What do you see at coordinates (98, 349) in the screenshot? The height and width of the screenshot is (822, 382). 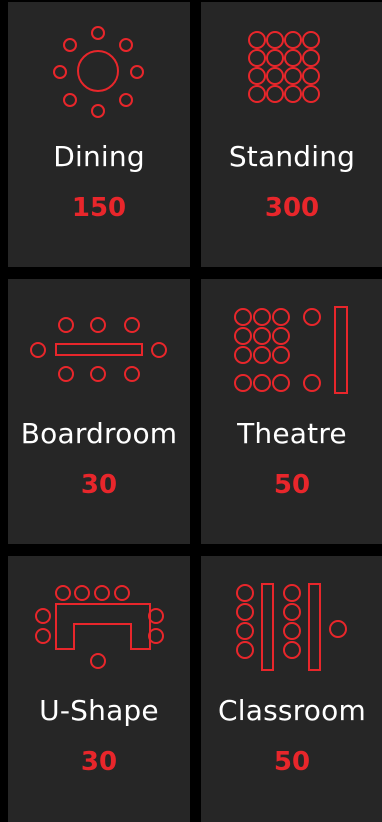 I see `boardroom-layout-icon` at bounding box center [98, 349].